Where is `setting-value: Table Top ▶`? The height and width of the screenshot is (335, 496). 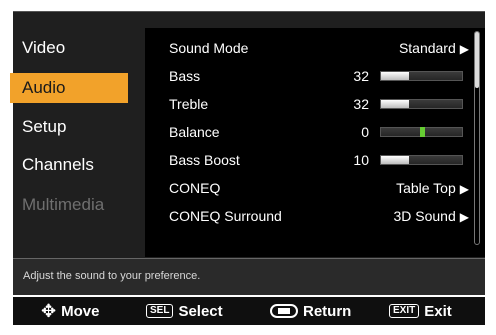 setting-value: Table Top ▶ is located at coordinates (432, 188).